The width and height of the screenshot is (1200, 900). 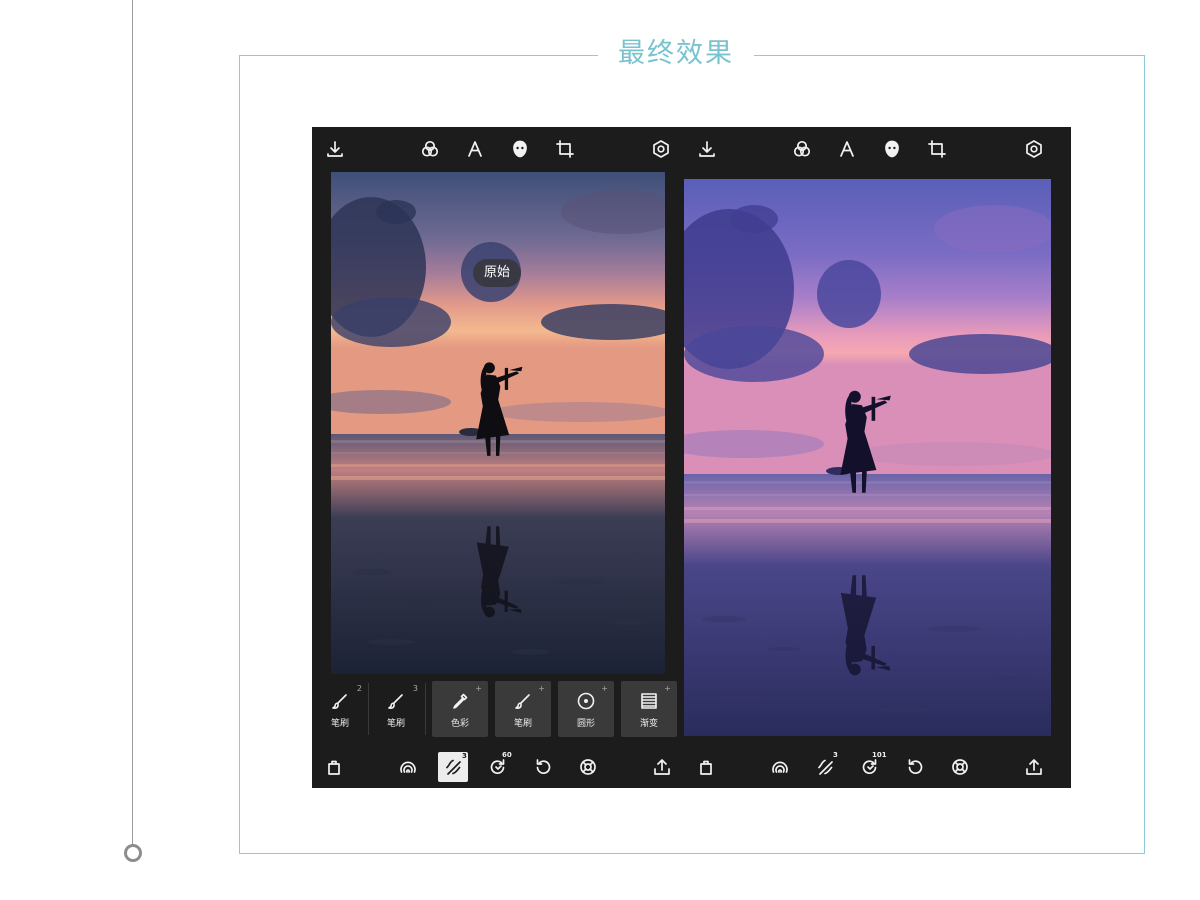 What do you see at coordinates (648, 724) in the screenshot?
I see `tool-label: 渐变` at bounding box center [648, 724].